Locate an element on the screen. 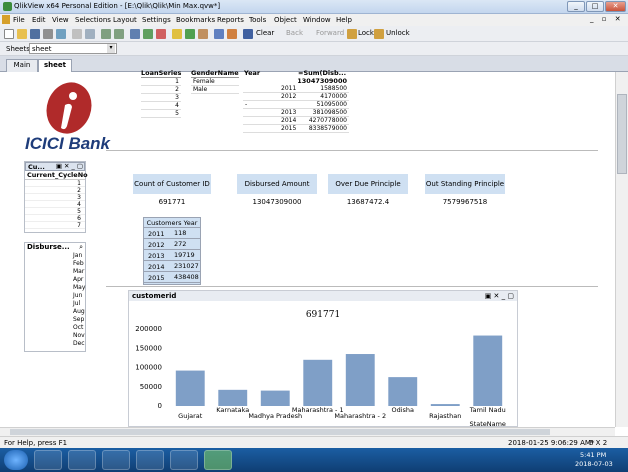 This screenshot has height=472, width=628. list-item: Sep is located at coordinates (55, 320).